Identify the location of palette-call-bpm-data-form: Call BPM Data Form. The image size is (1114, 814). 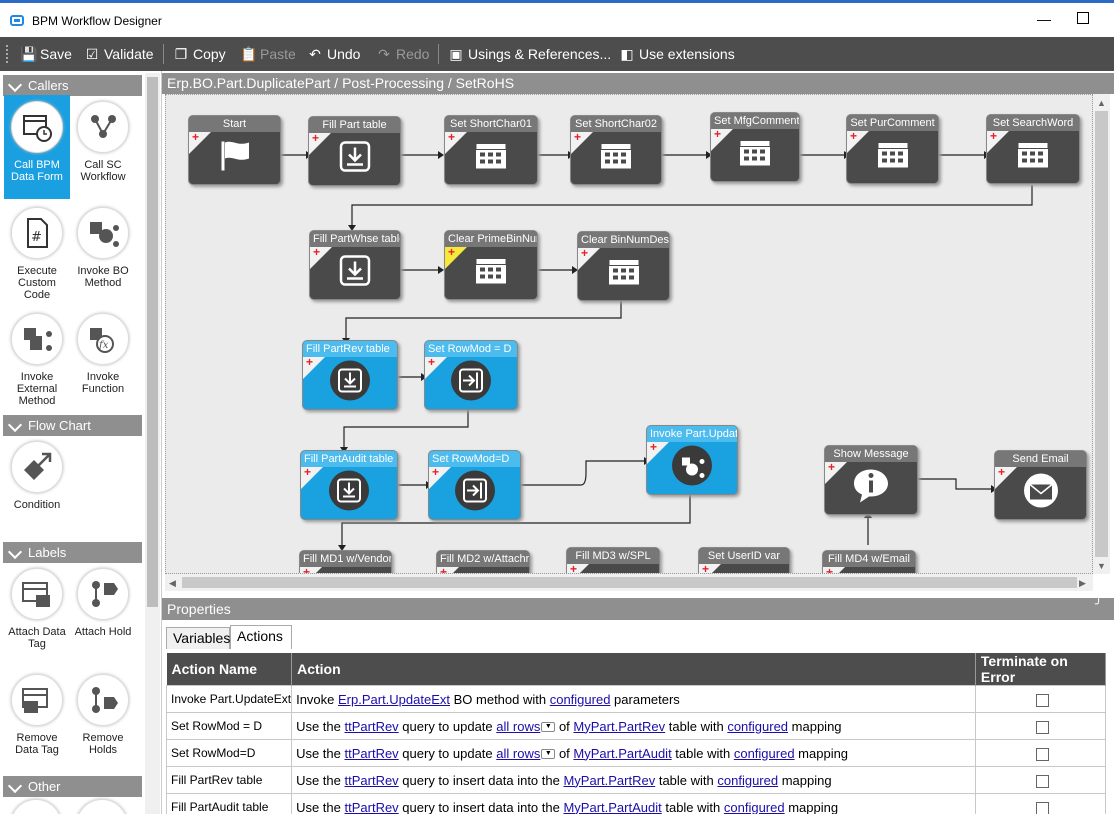
(37, 147).